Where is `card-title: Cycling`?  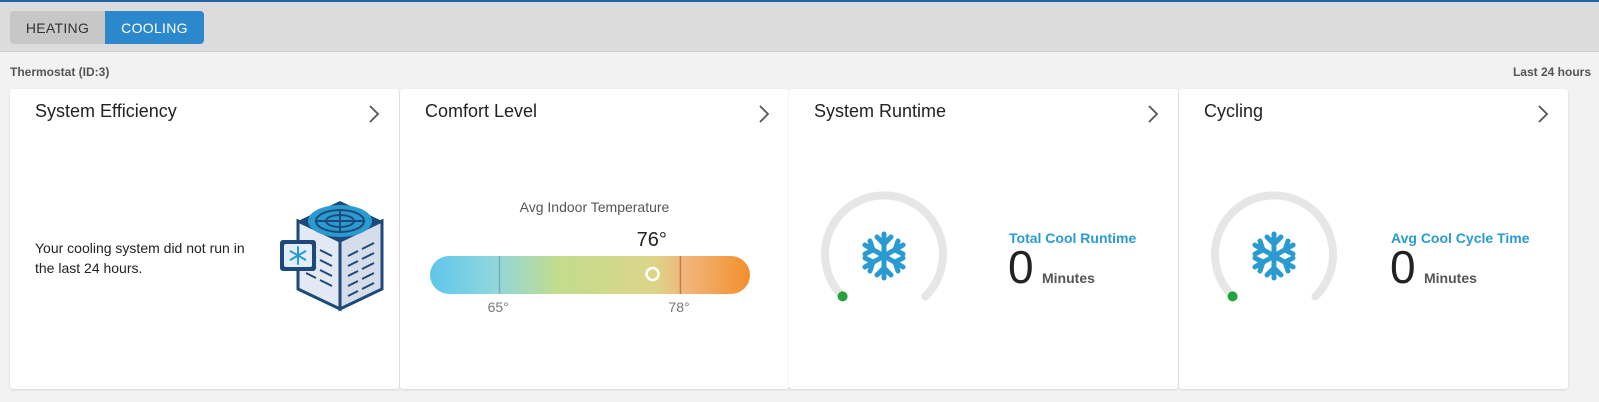
card-title: Cycling is located at coordinates (1234, 111).